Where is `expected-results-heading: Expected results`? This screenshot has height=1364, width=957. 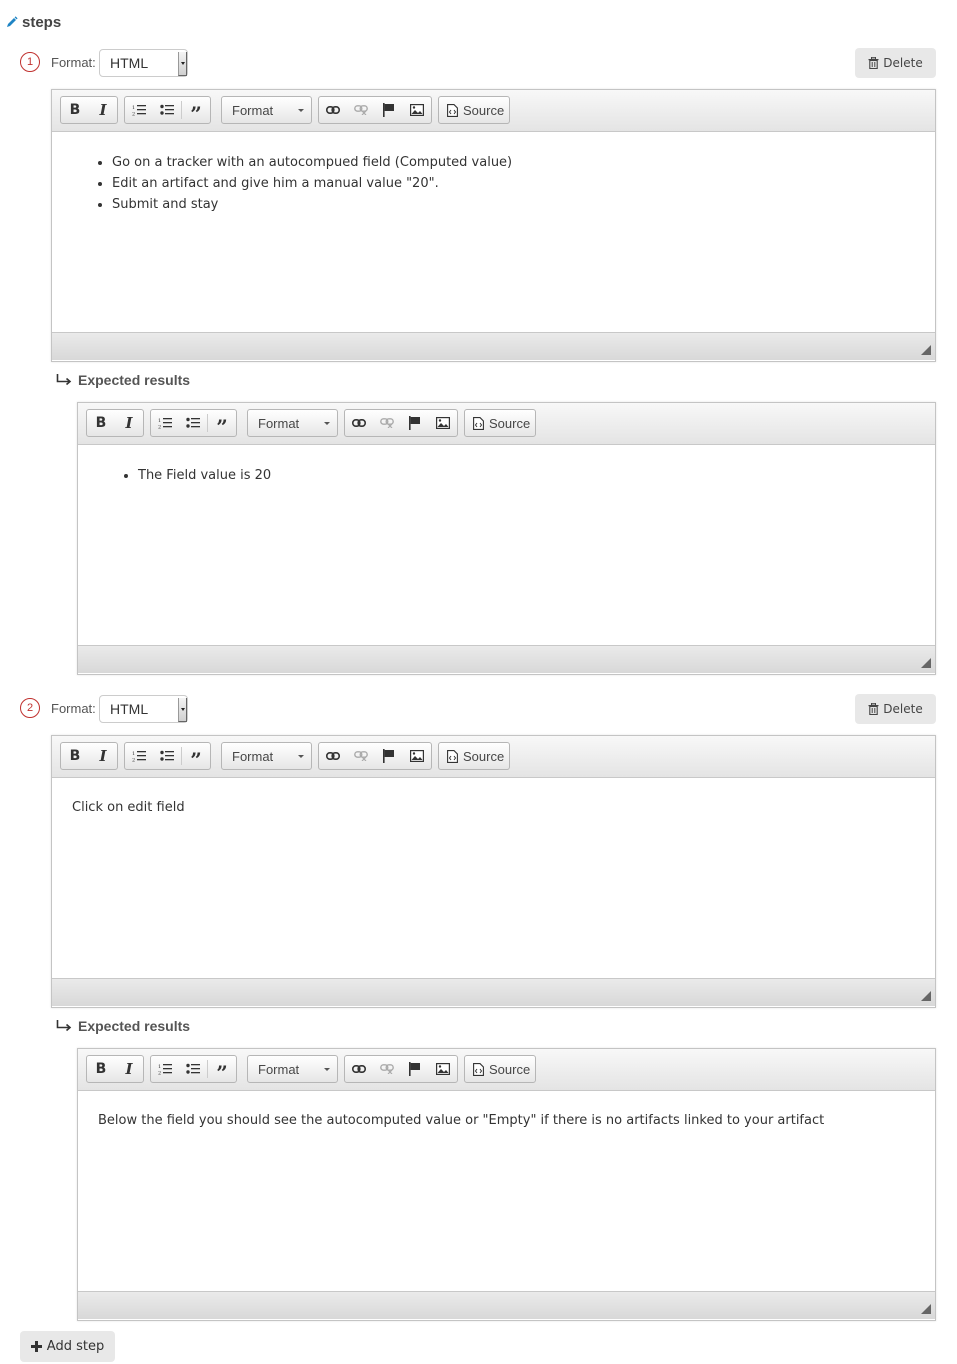
expected-results-heading: Expected results is located at coordinates (123, 380).